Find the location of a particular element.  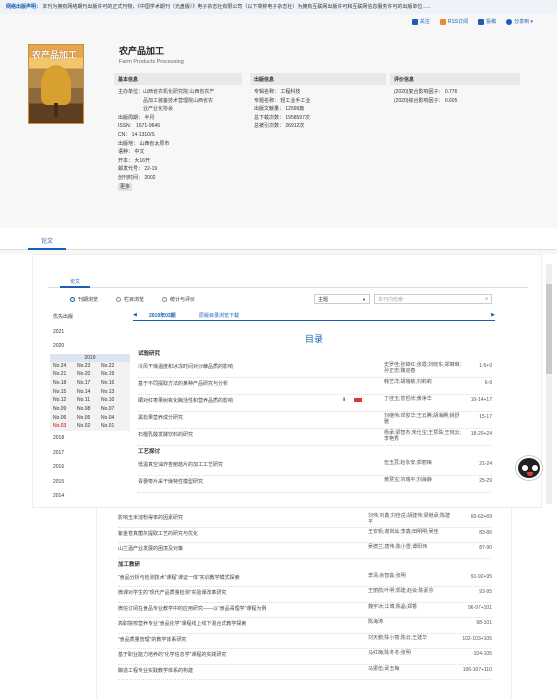

radio-issue-browse: 刊期浏览 is located at coordinates (84, 299).